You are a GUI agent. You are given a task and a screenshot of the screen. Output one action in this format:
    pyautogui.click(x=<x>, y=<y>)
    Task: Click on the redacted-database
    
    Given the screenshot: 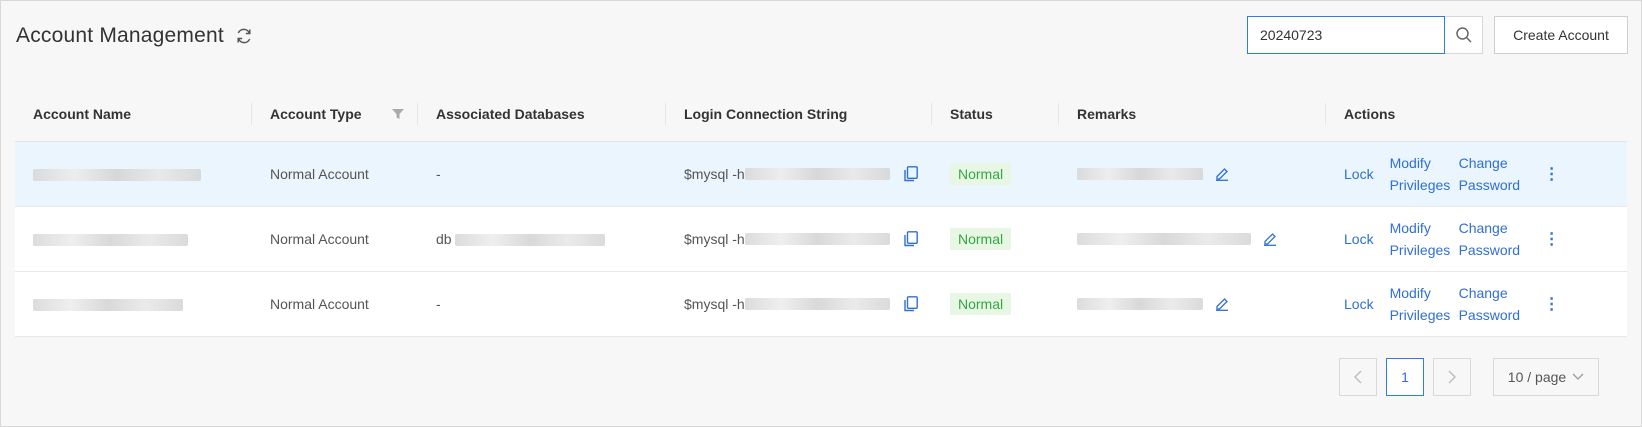 What is the action you would take?
    pyautogui.click(x=530, y=240)
    